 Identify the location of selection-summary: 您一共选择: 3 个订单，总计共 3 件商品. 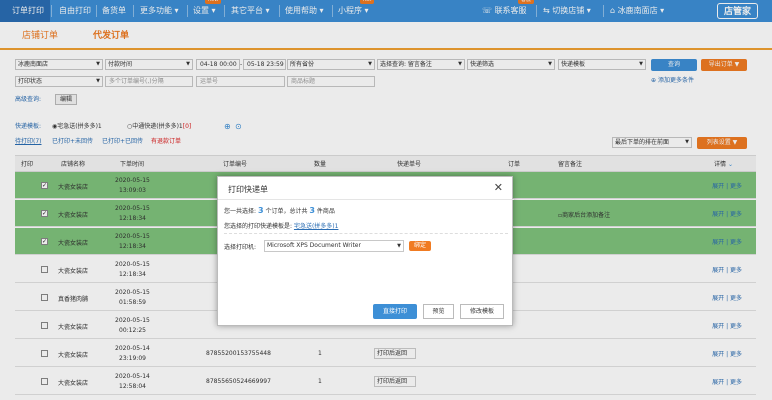
(279, 210).